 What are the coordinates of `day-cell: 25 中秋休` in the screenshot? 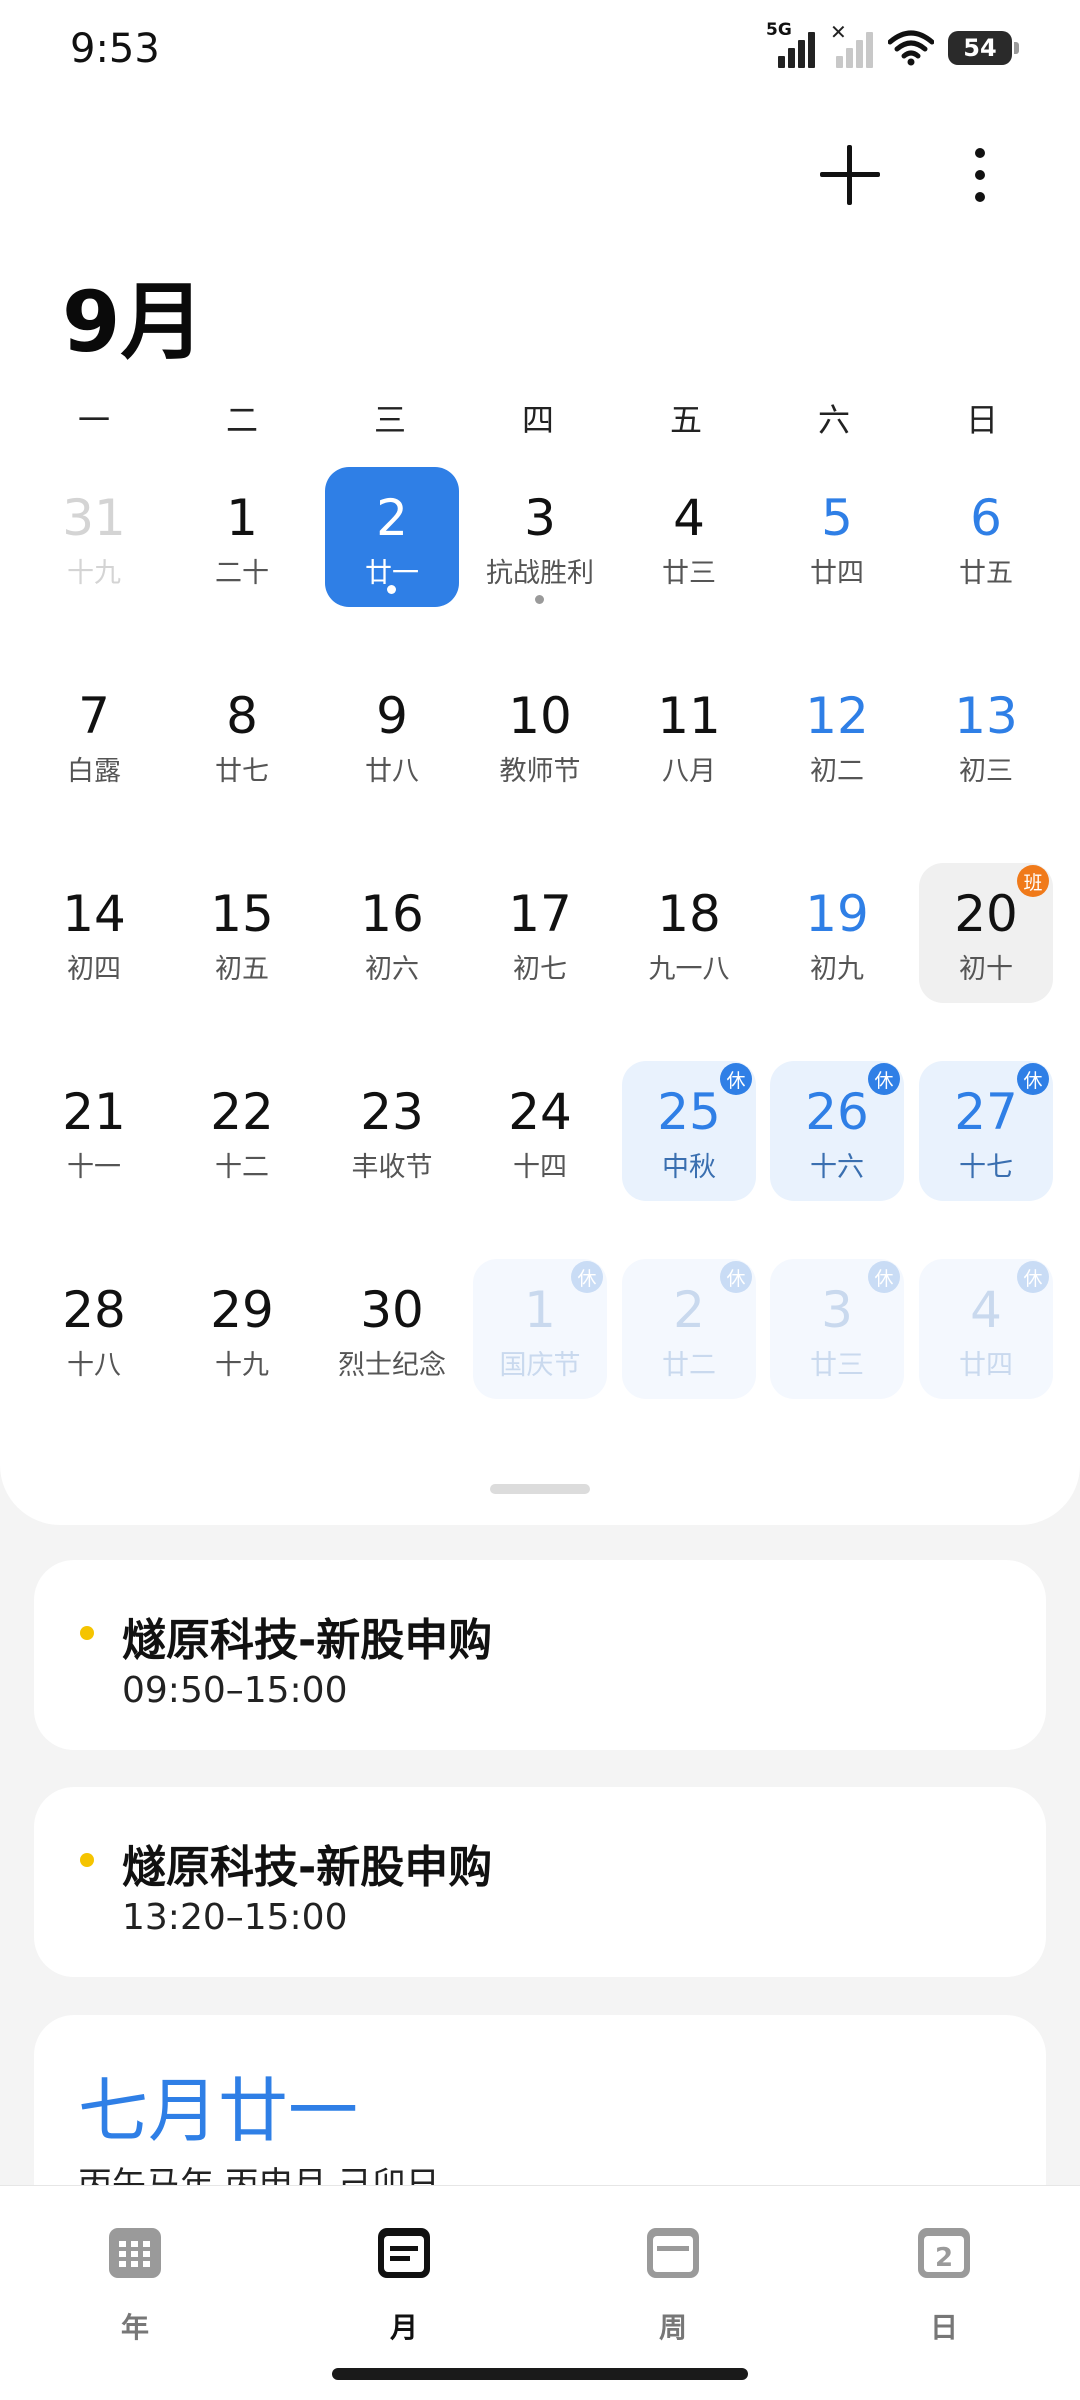 It's located at (689, 1131).